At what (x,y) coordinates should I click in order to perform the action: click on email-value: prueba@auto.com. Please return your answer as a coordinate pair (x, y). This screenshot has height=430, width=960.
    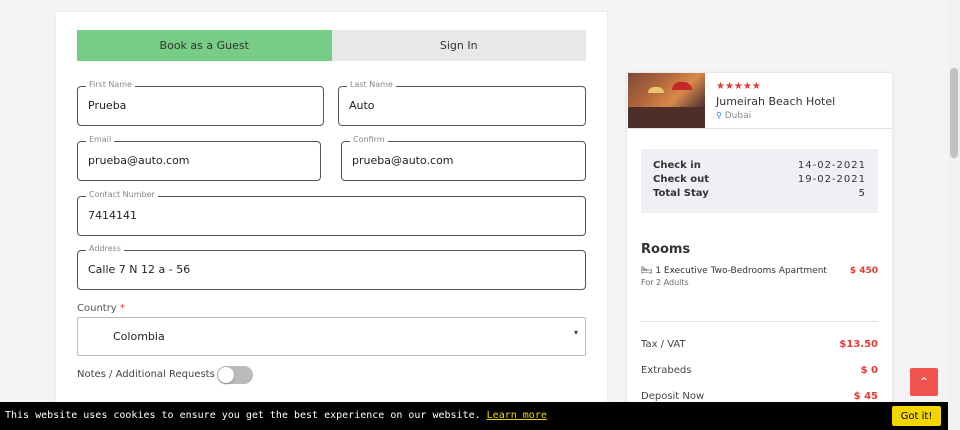
    Looking at the image, I should click on (139, 160).